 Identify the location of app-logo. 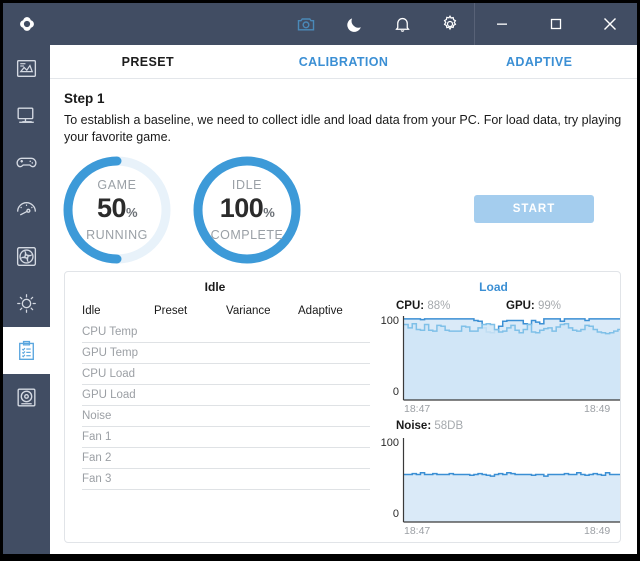
(26, 24).